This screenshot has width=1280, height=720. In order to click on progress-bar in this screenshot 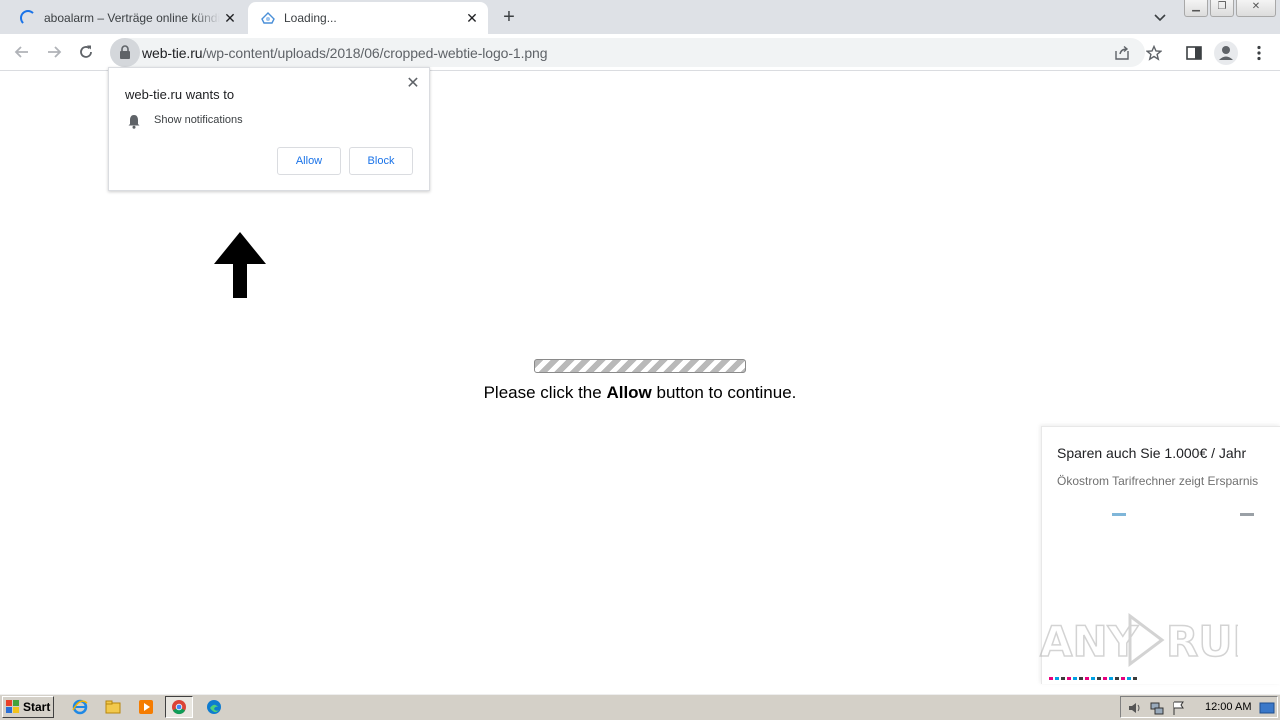, I will do `click(640, 366)`.